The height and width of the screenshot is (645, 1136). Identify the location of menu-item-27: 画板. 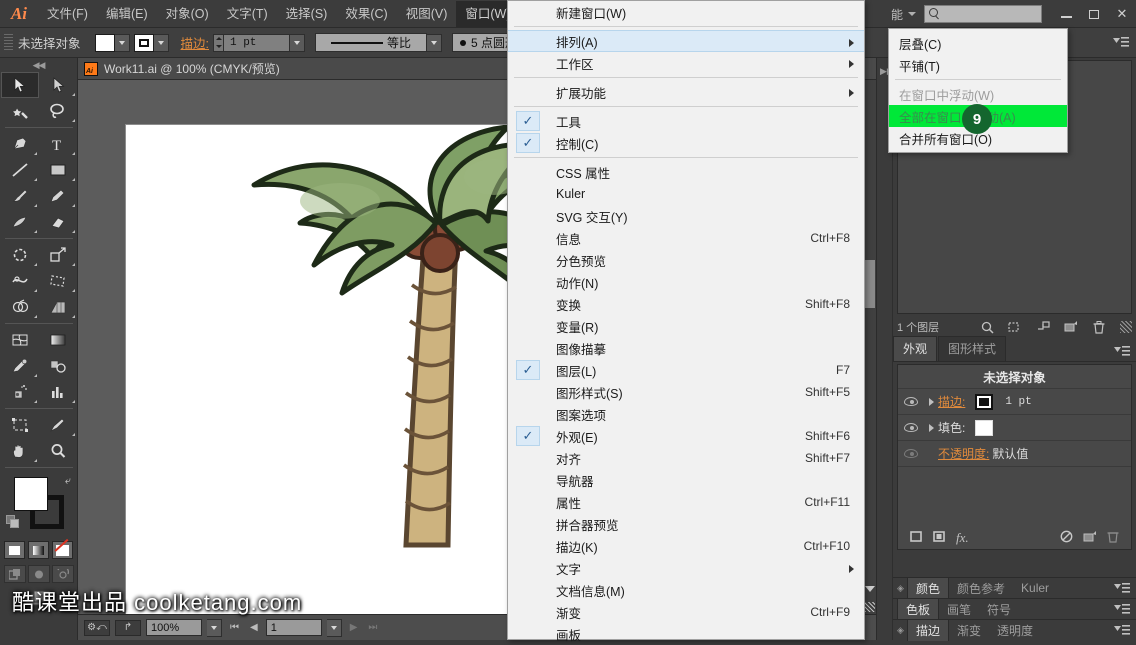
(686, 634).